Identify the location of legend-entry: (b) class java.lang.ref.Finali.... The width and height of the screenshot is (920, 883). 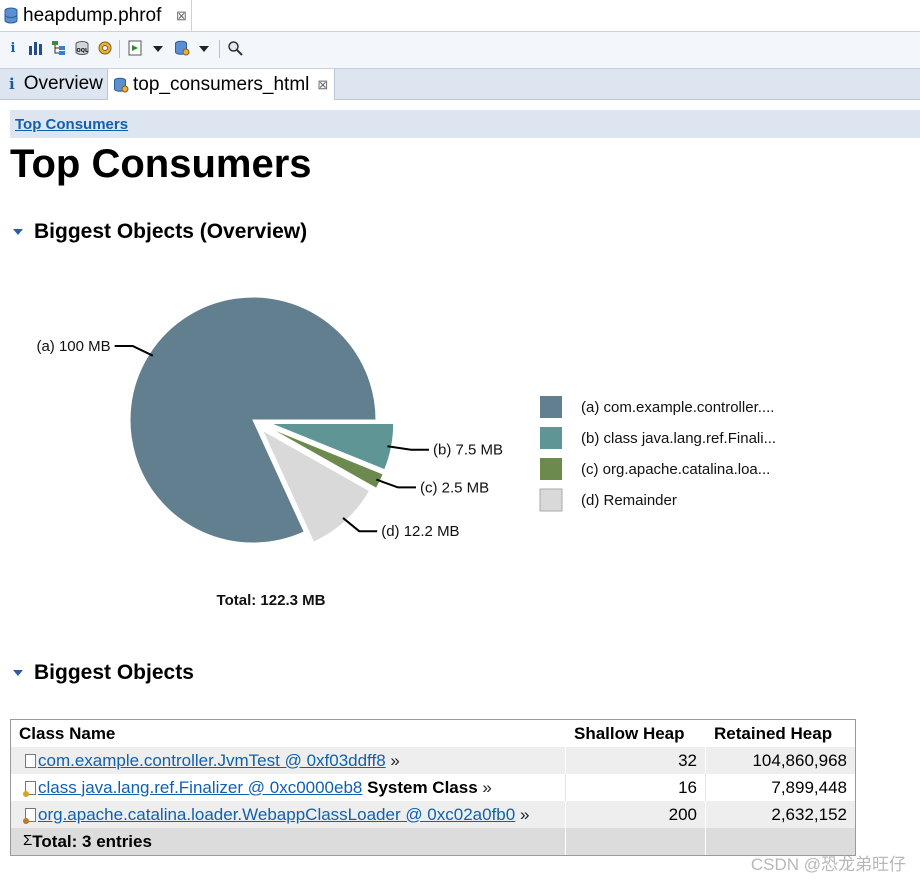
(678, 438).